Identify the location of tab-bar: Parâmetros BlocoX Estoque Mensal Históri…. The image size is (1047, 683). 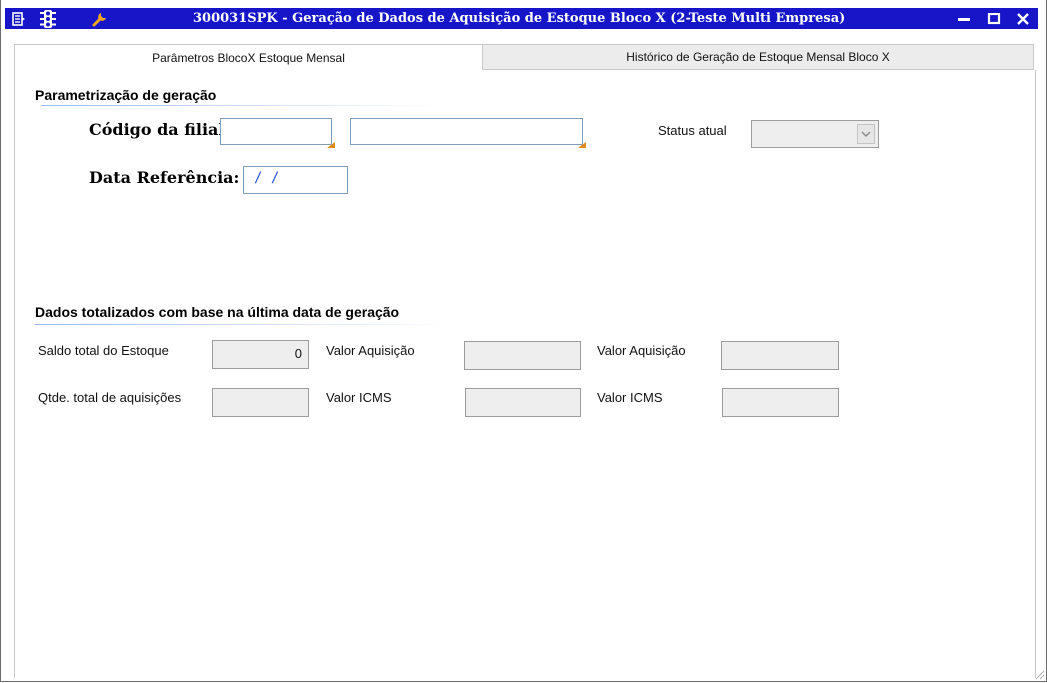
(524, 57).